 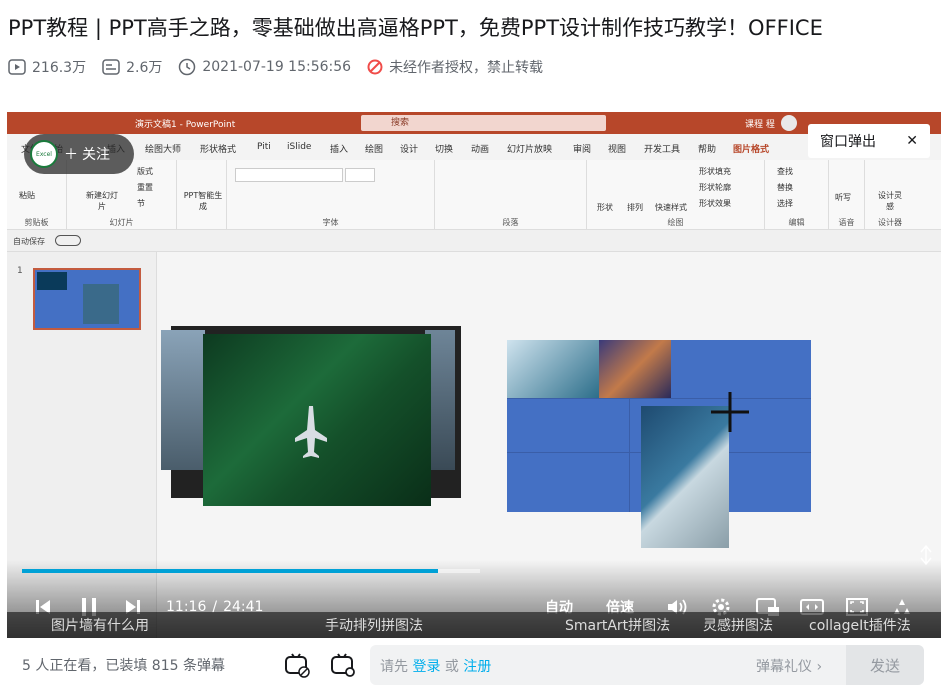 What do you see at coordinates (375, 67) in the screenshot?
I see `forbidden-icon` at bounding box center [375, 67].